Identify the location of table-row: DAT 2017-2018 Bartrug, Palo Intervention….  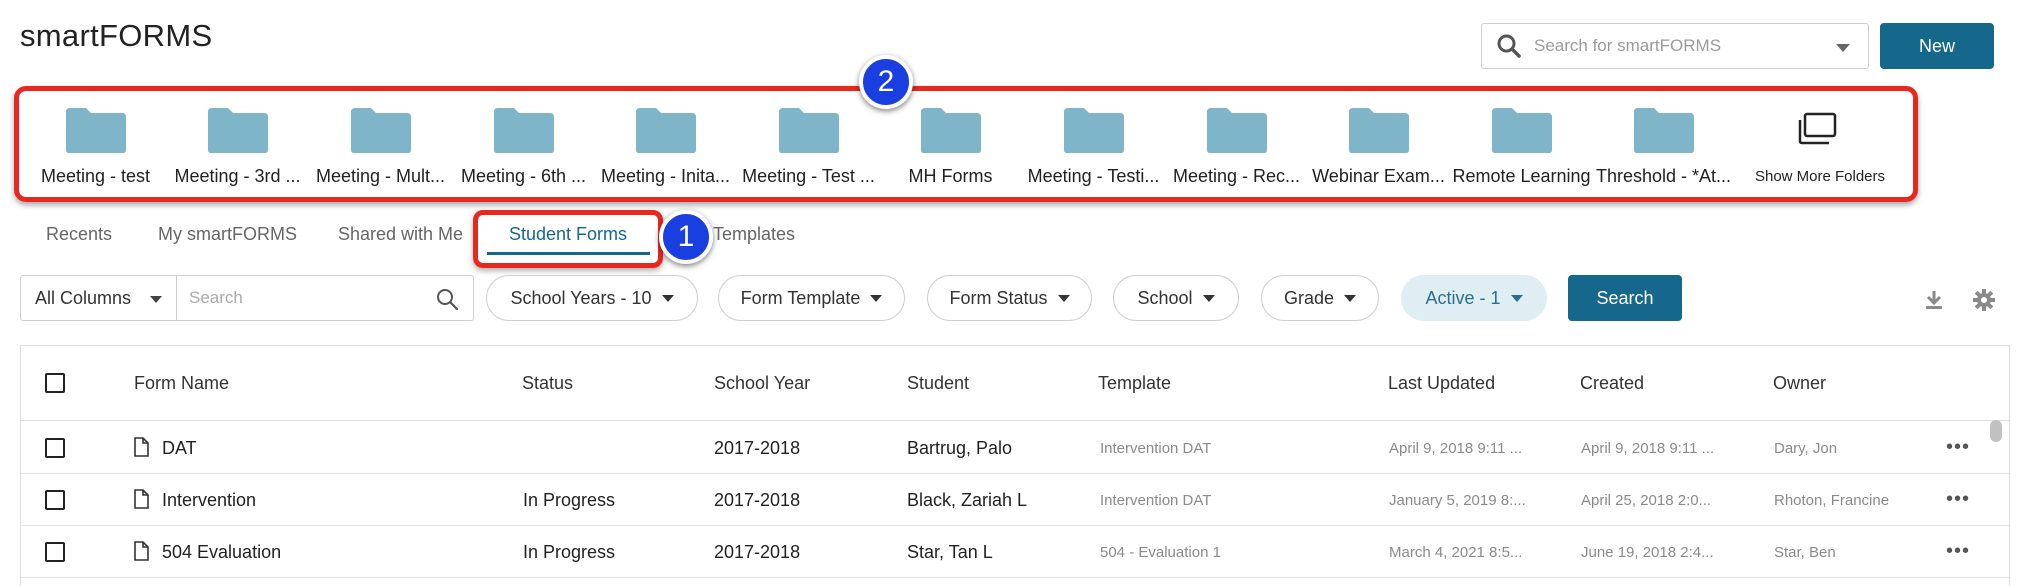
(1015, 448).